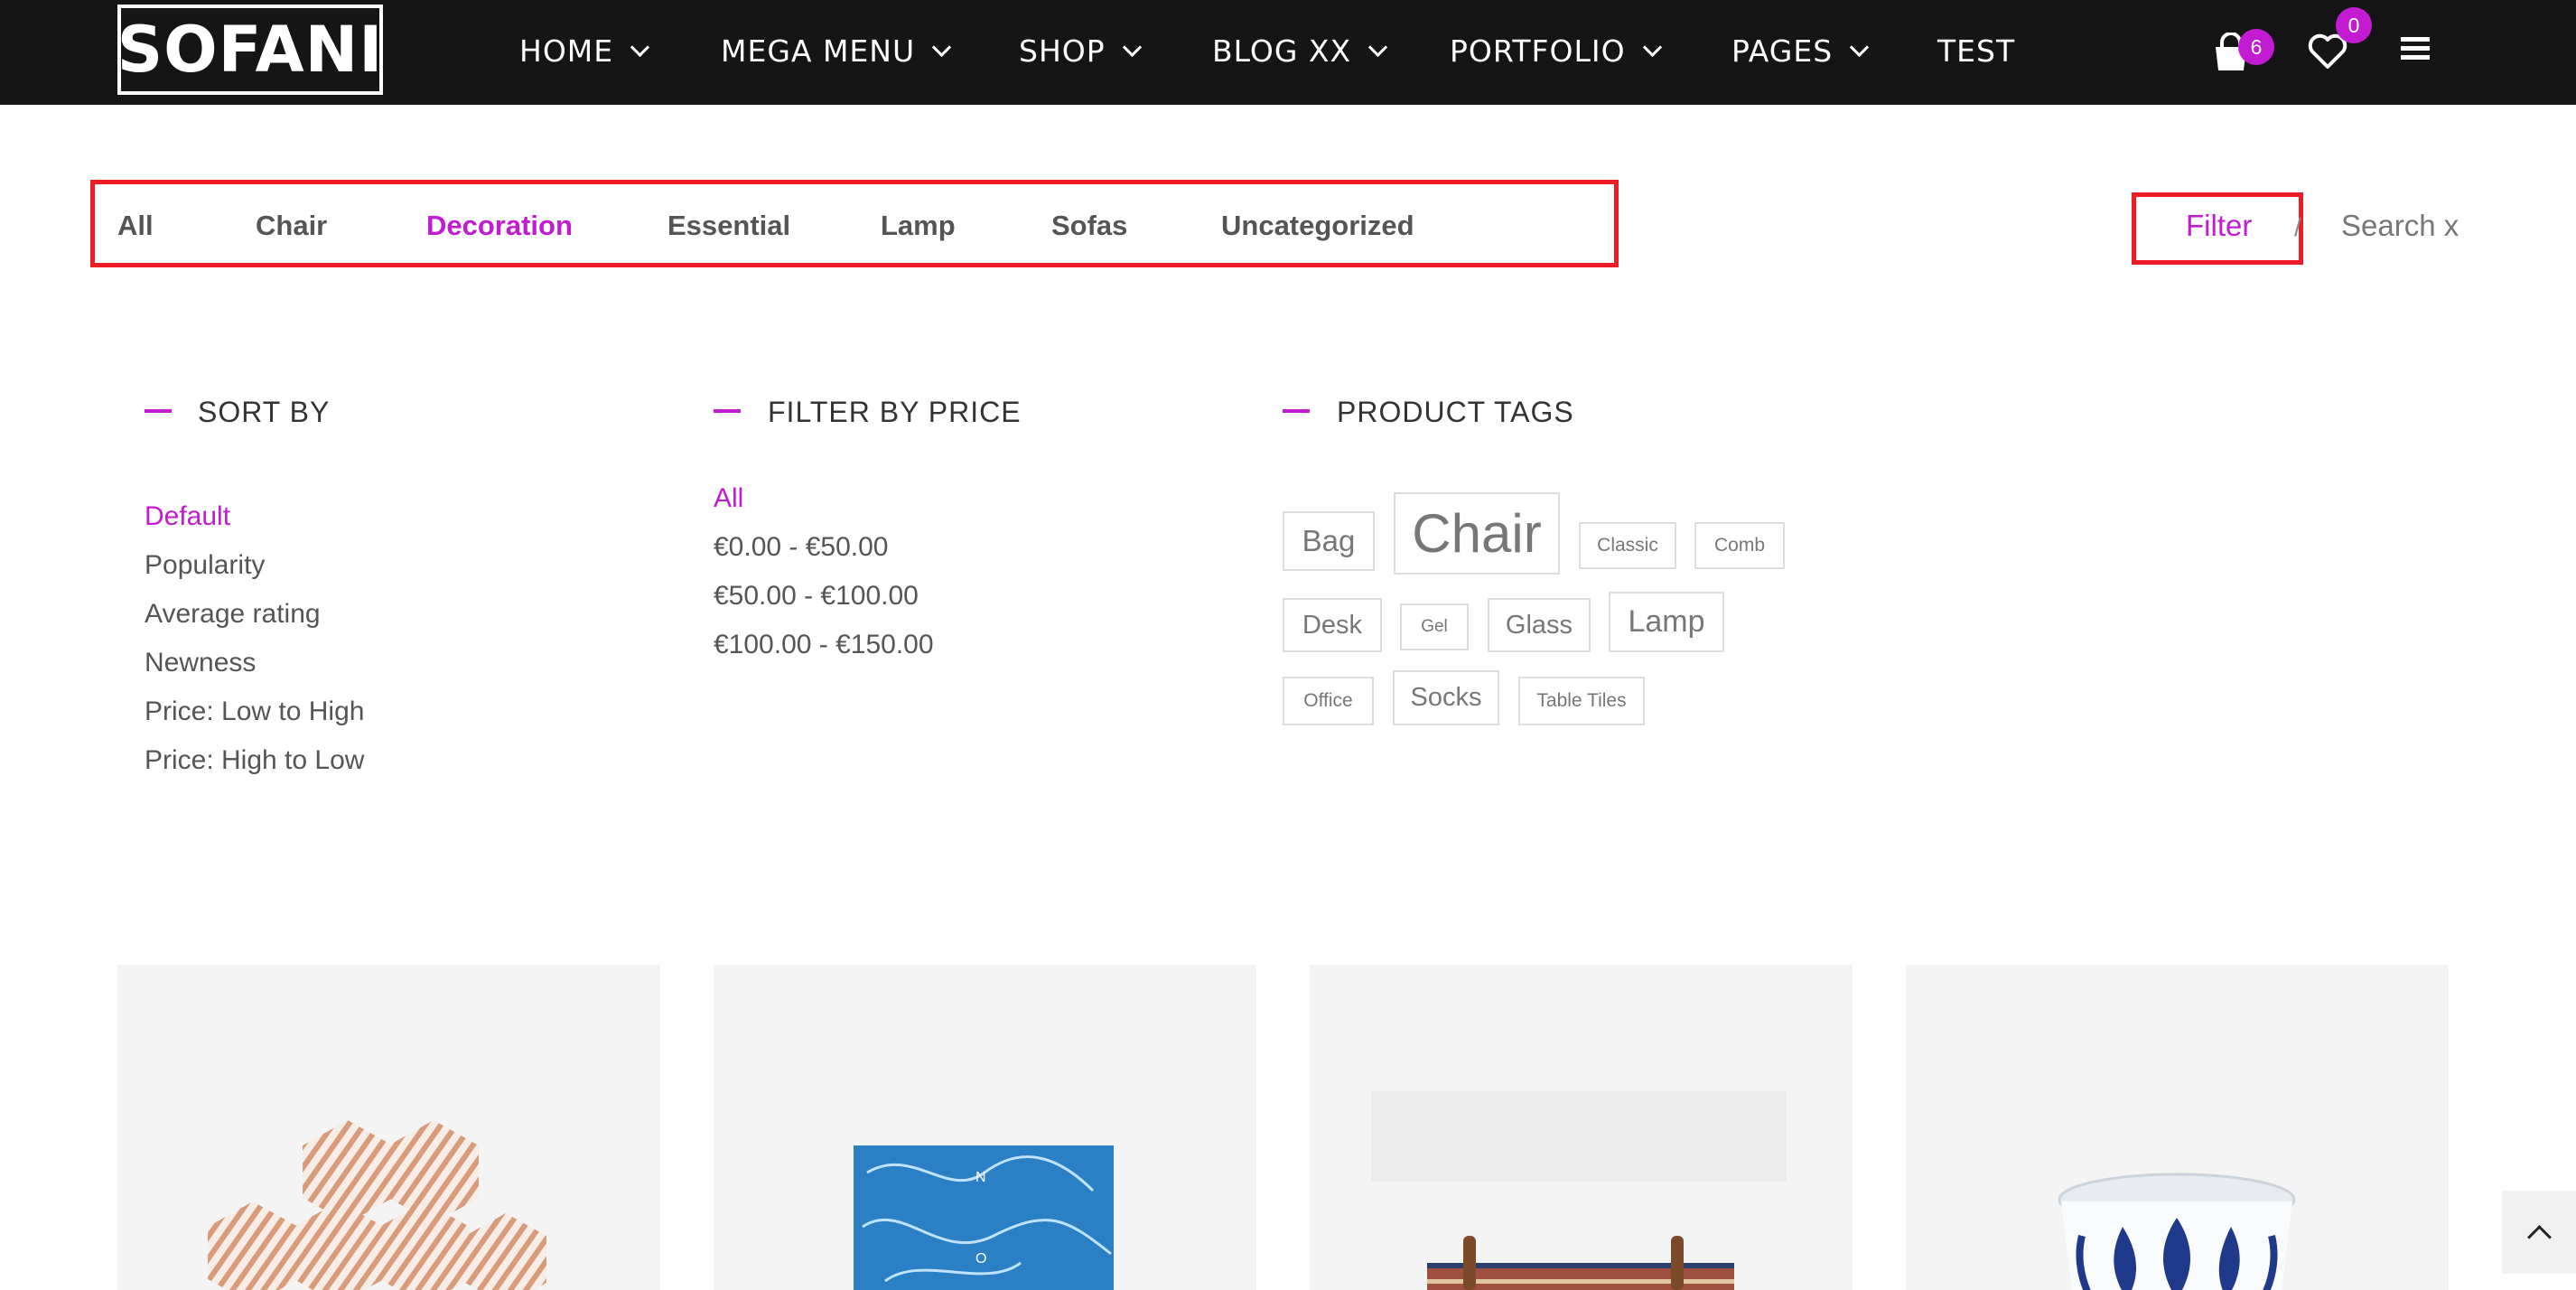 Image resolution: width=2576 pixels, height=1290 pixels. What do you see at coordinates (2177, 1231) in the screenshot?
I see `product-image-patterned-cup` at bounding box center [2177, 1231].